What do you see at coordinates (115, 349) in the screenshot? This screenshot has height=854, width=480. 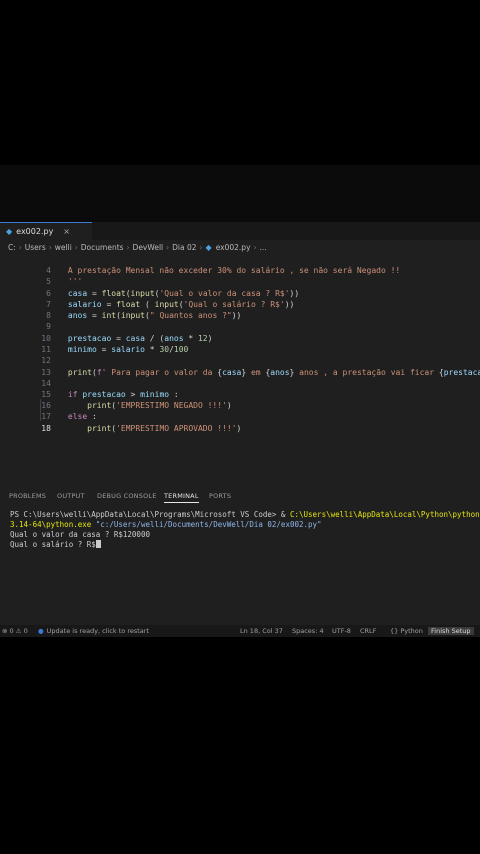 I see `code-line: 11 minimo = salario * 30/100` at bounding box center [115, 349].